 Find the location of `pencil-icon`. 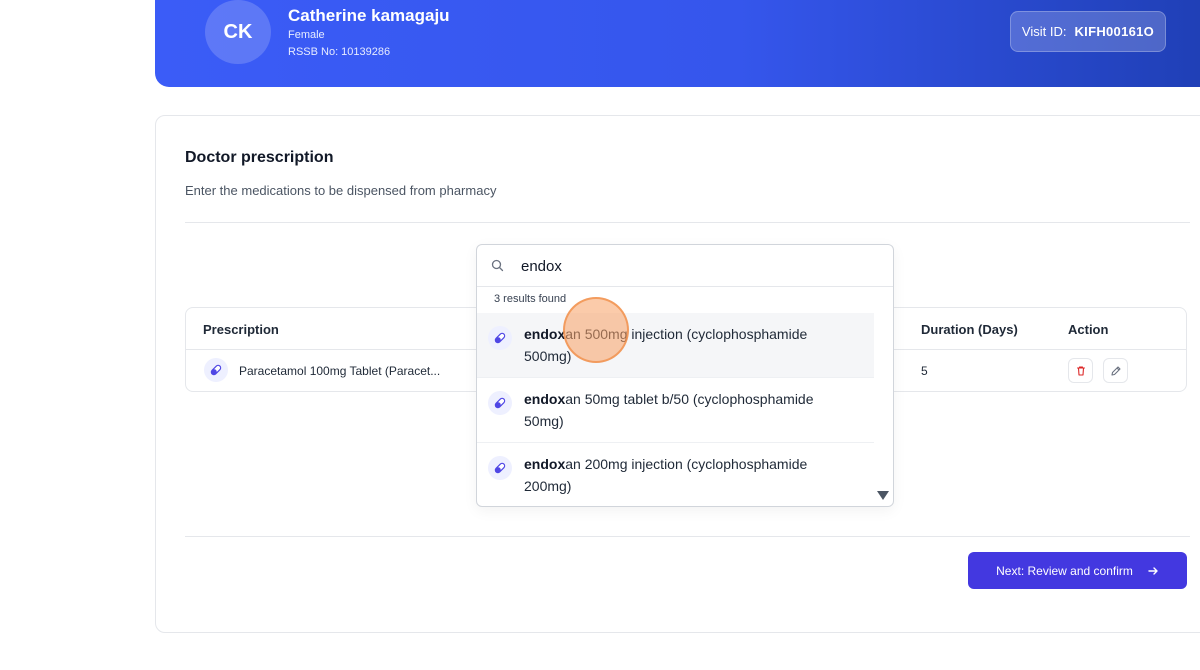

pencil-icon is located at coordinates (1115, 370).